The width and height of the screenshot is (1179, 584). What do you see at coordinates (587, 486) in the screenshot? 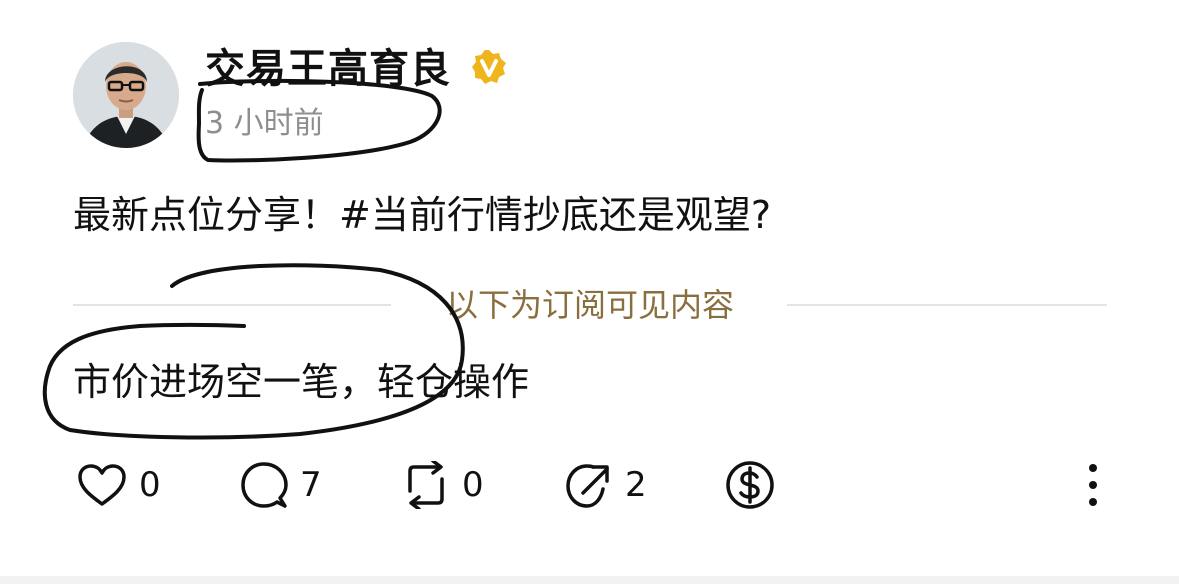
I see `share-icon` at bounding box center [587, 486].